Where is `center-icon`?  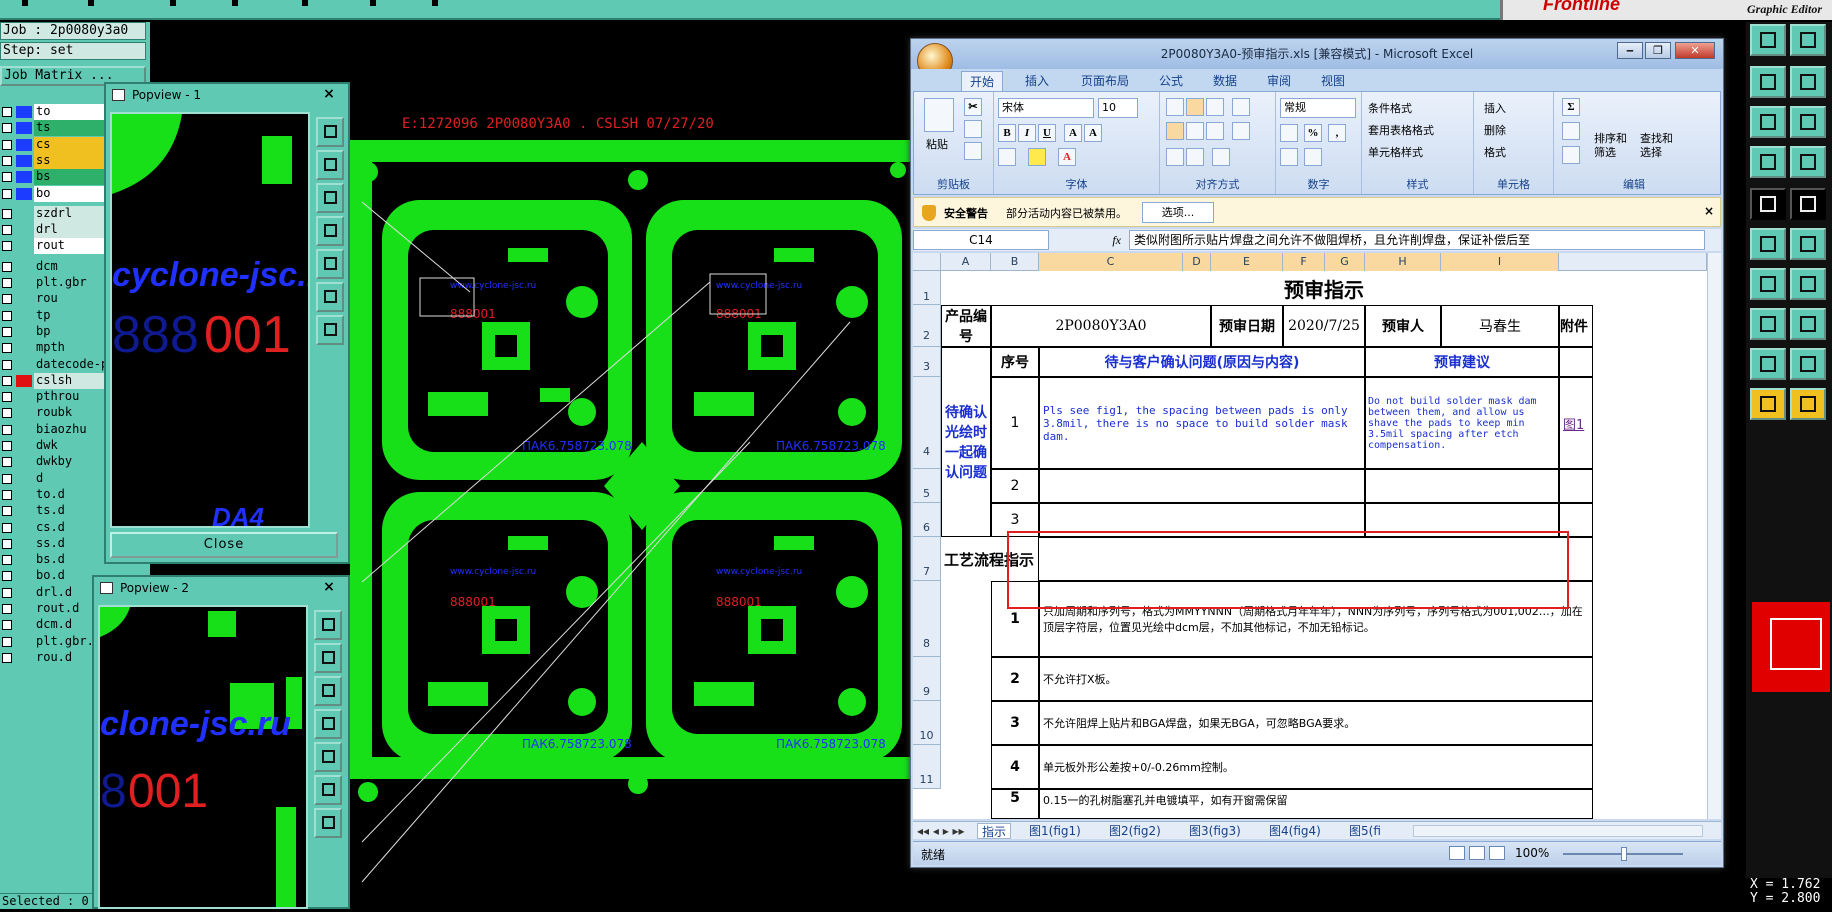
center-icon is located at coordinates (330, 330).